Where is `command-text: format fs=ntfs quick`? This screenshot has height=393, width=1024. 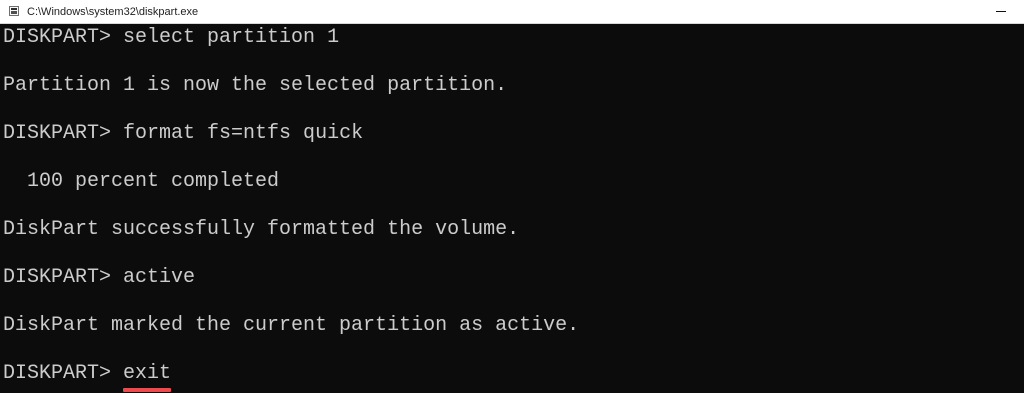 command-text: format fs=ntfs quick is located at coordinates (243, 133).